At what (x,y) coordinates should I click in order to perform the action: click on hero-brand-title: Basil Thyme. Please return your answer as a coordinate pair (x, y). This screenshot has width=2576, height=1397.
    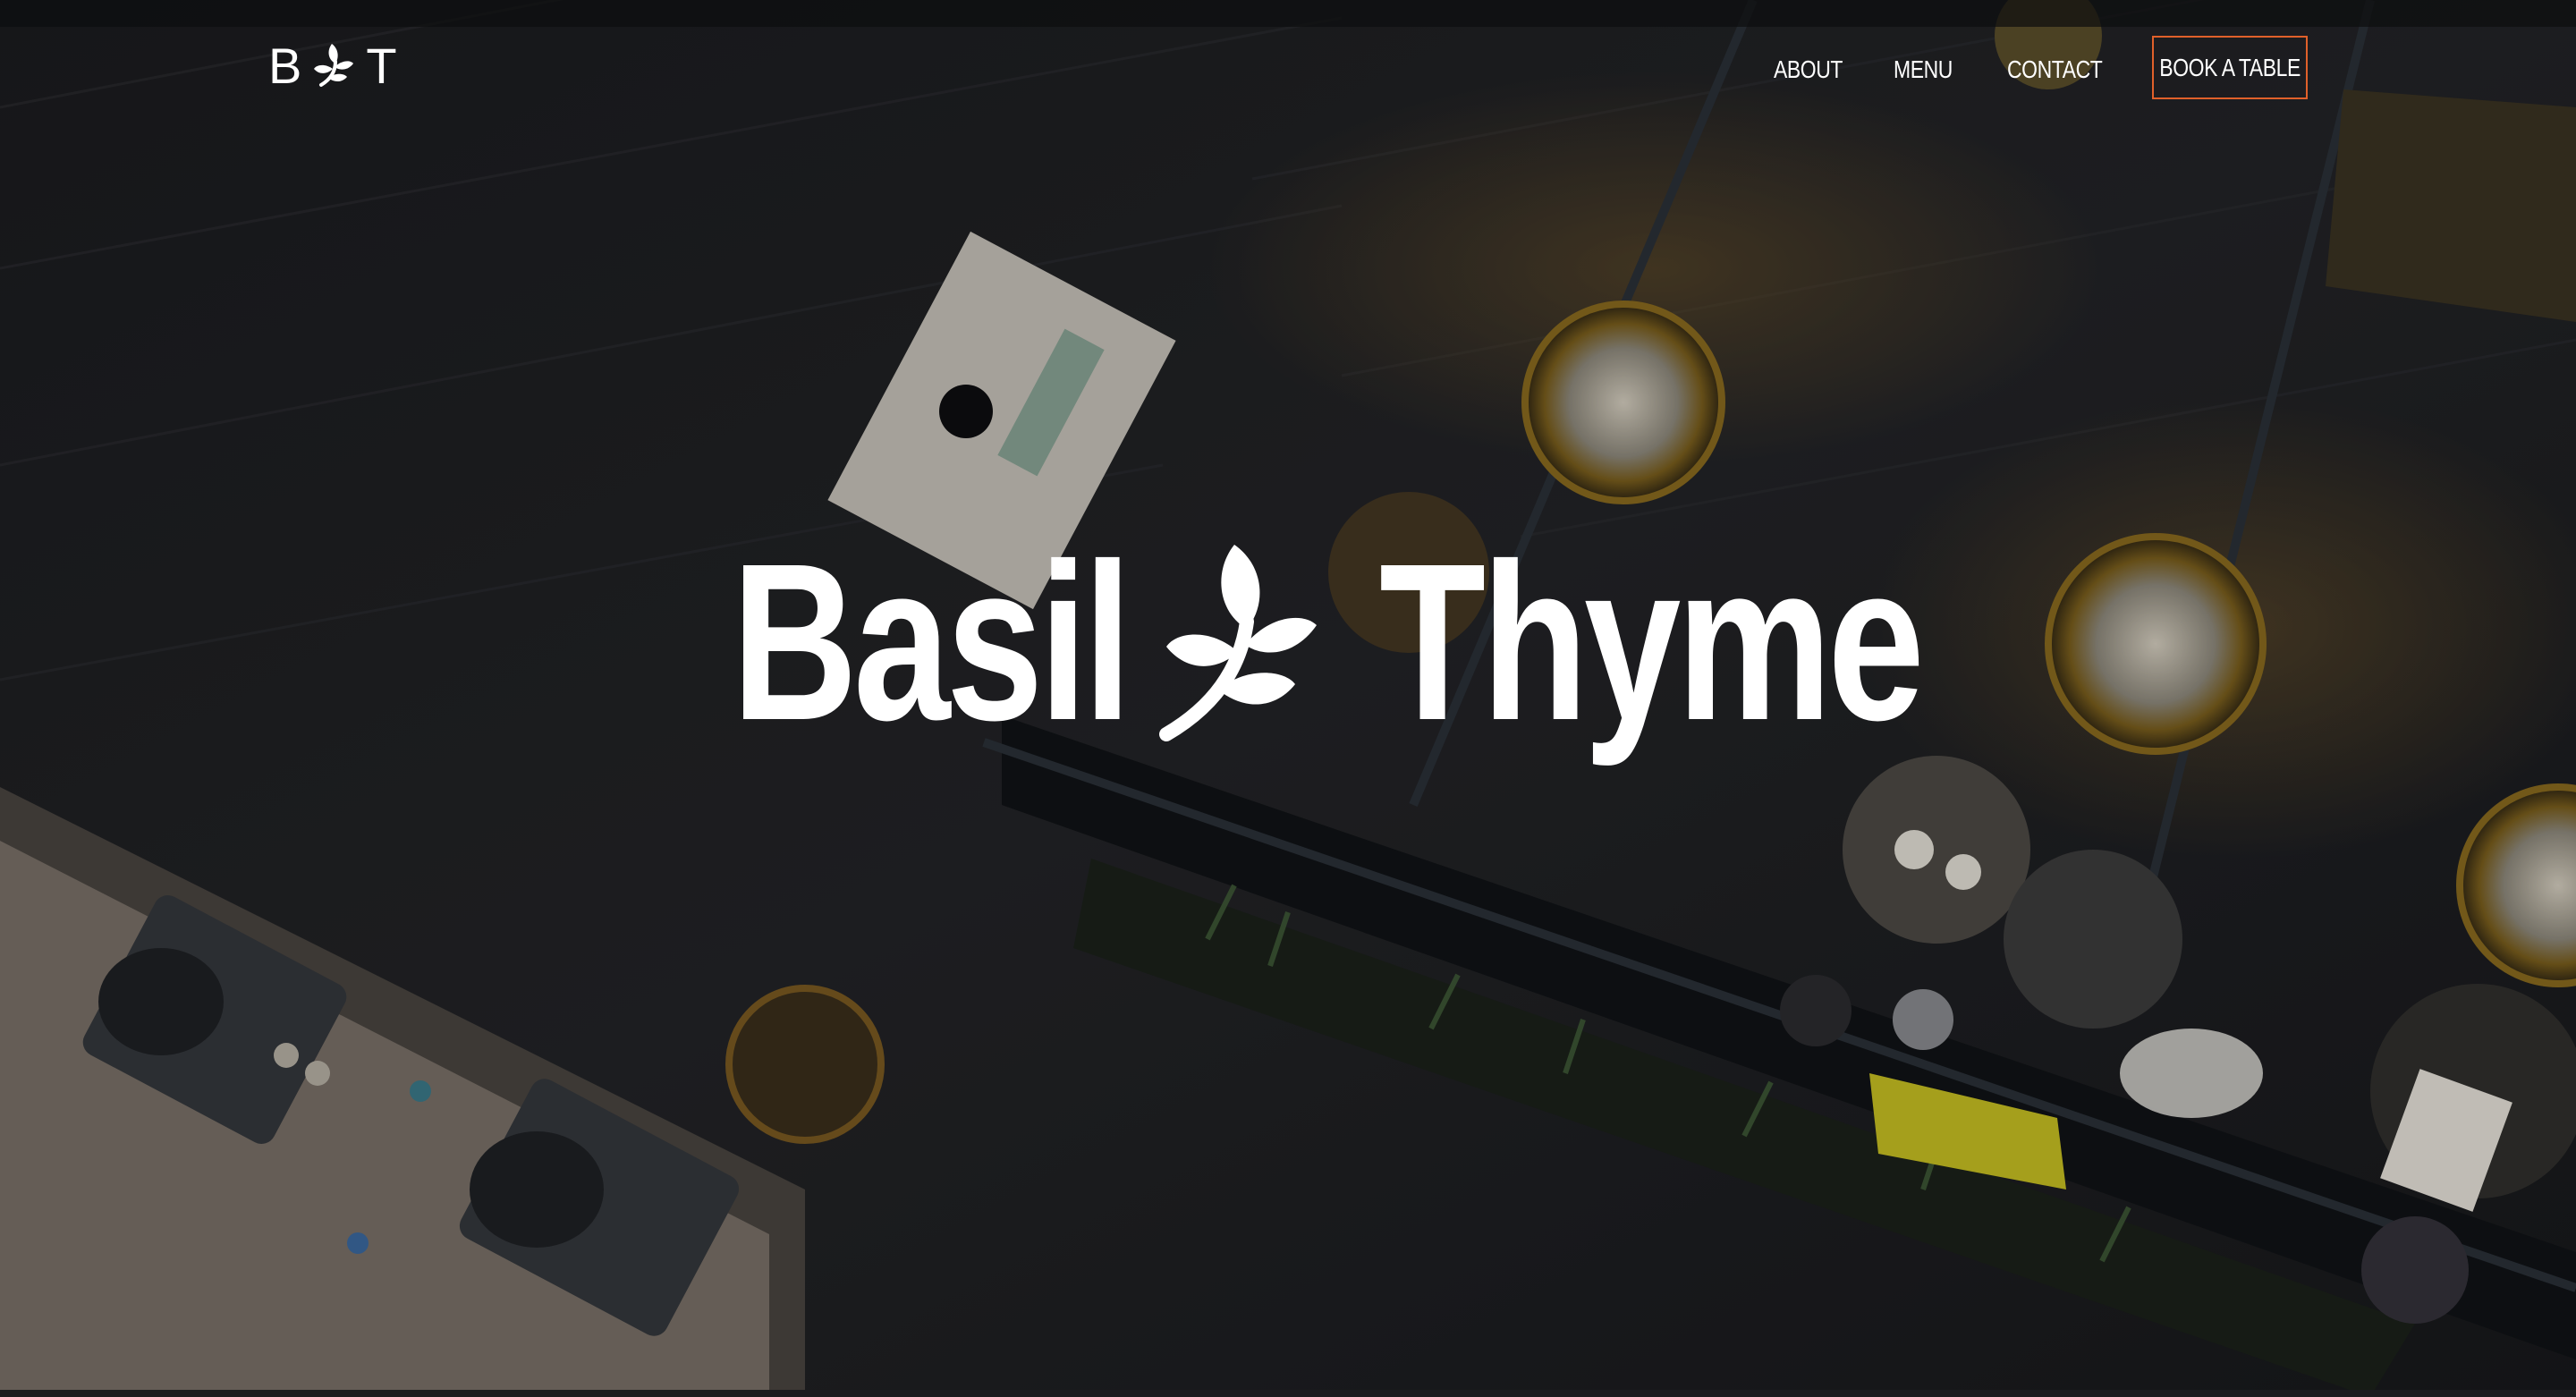
    Looking at the image, I should click on (1328, 642).